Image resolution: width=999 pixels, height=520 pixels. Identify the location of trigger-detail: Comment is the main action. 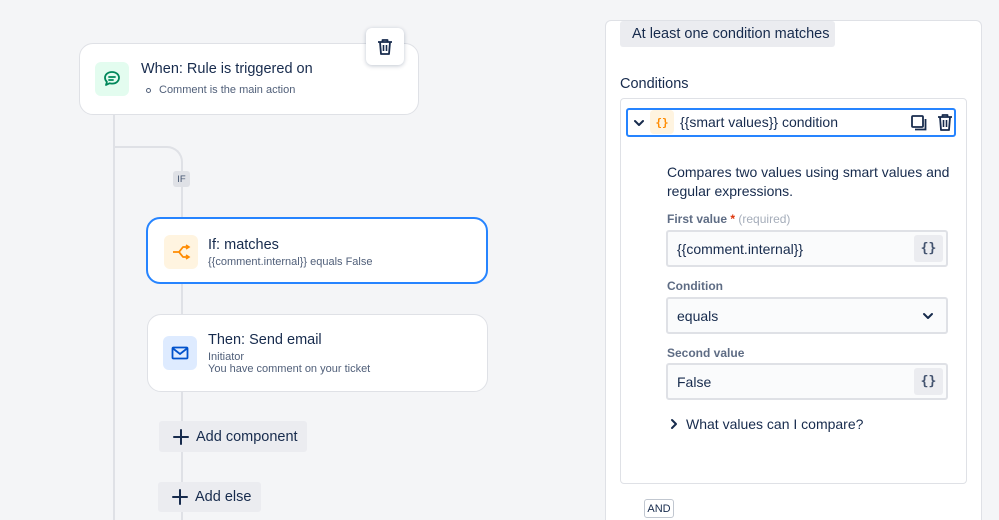
(220, 90).